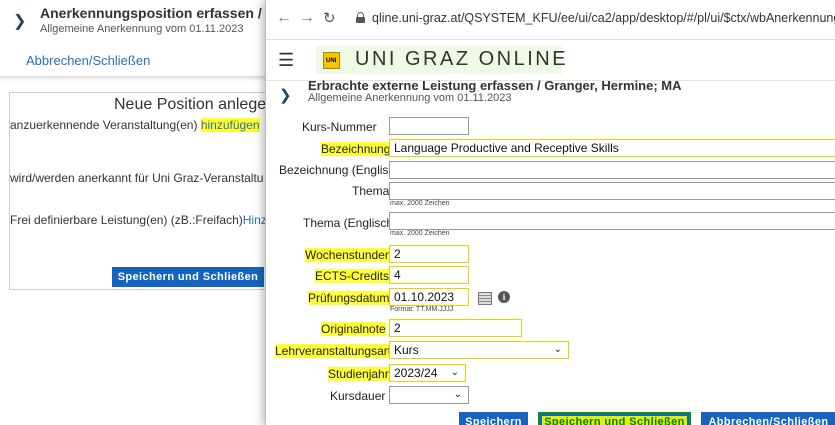  Describe the element at coordinates (420, 203) in the screenshot. I see `thema-hint: max. 2000 Zeichen` at that location.